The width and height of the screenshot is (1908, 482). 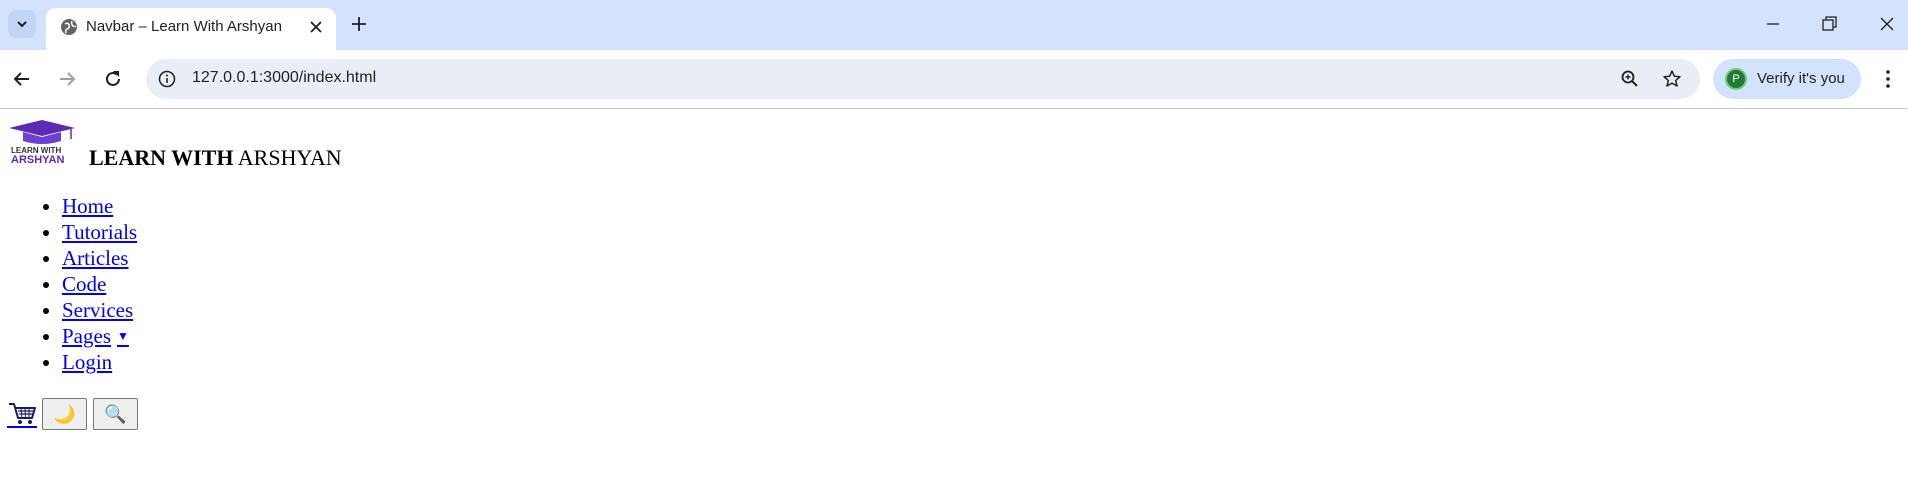 I want to click on tab-strip: Navbar – Learn With Arshyan, so click(x=954, y=25).